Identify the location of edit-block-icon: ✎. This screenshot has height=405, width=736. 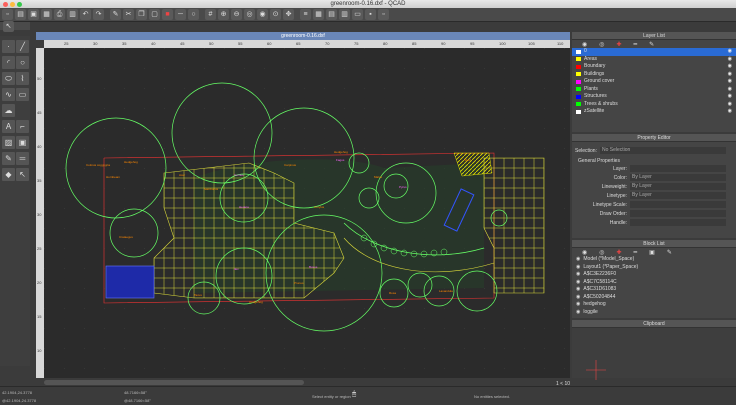
(669, 252).